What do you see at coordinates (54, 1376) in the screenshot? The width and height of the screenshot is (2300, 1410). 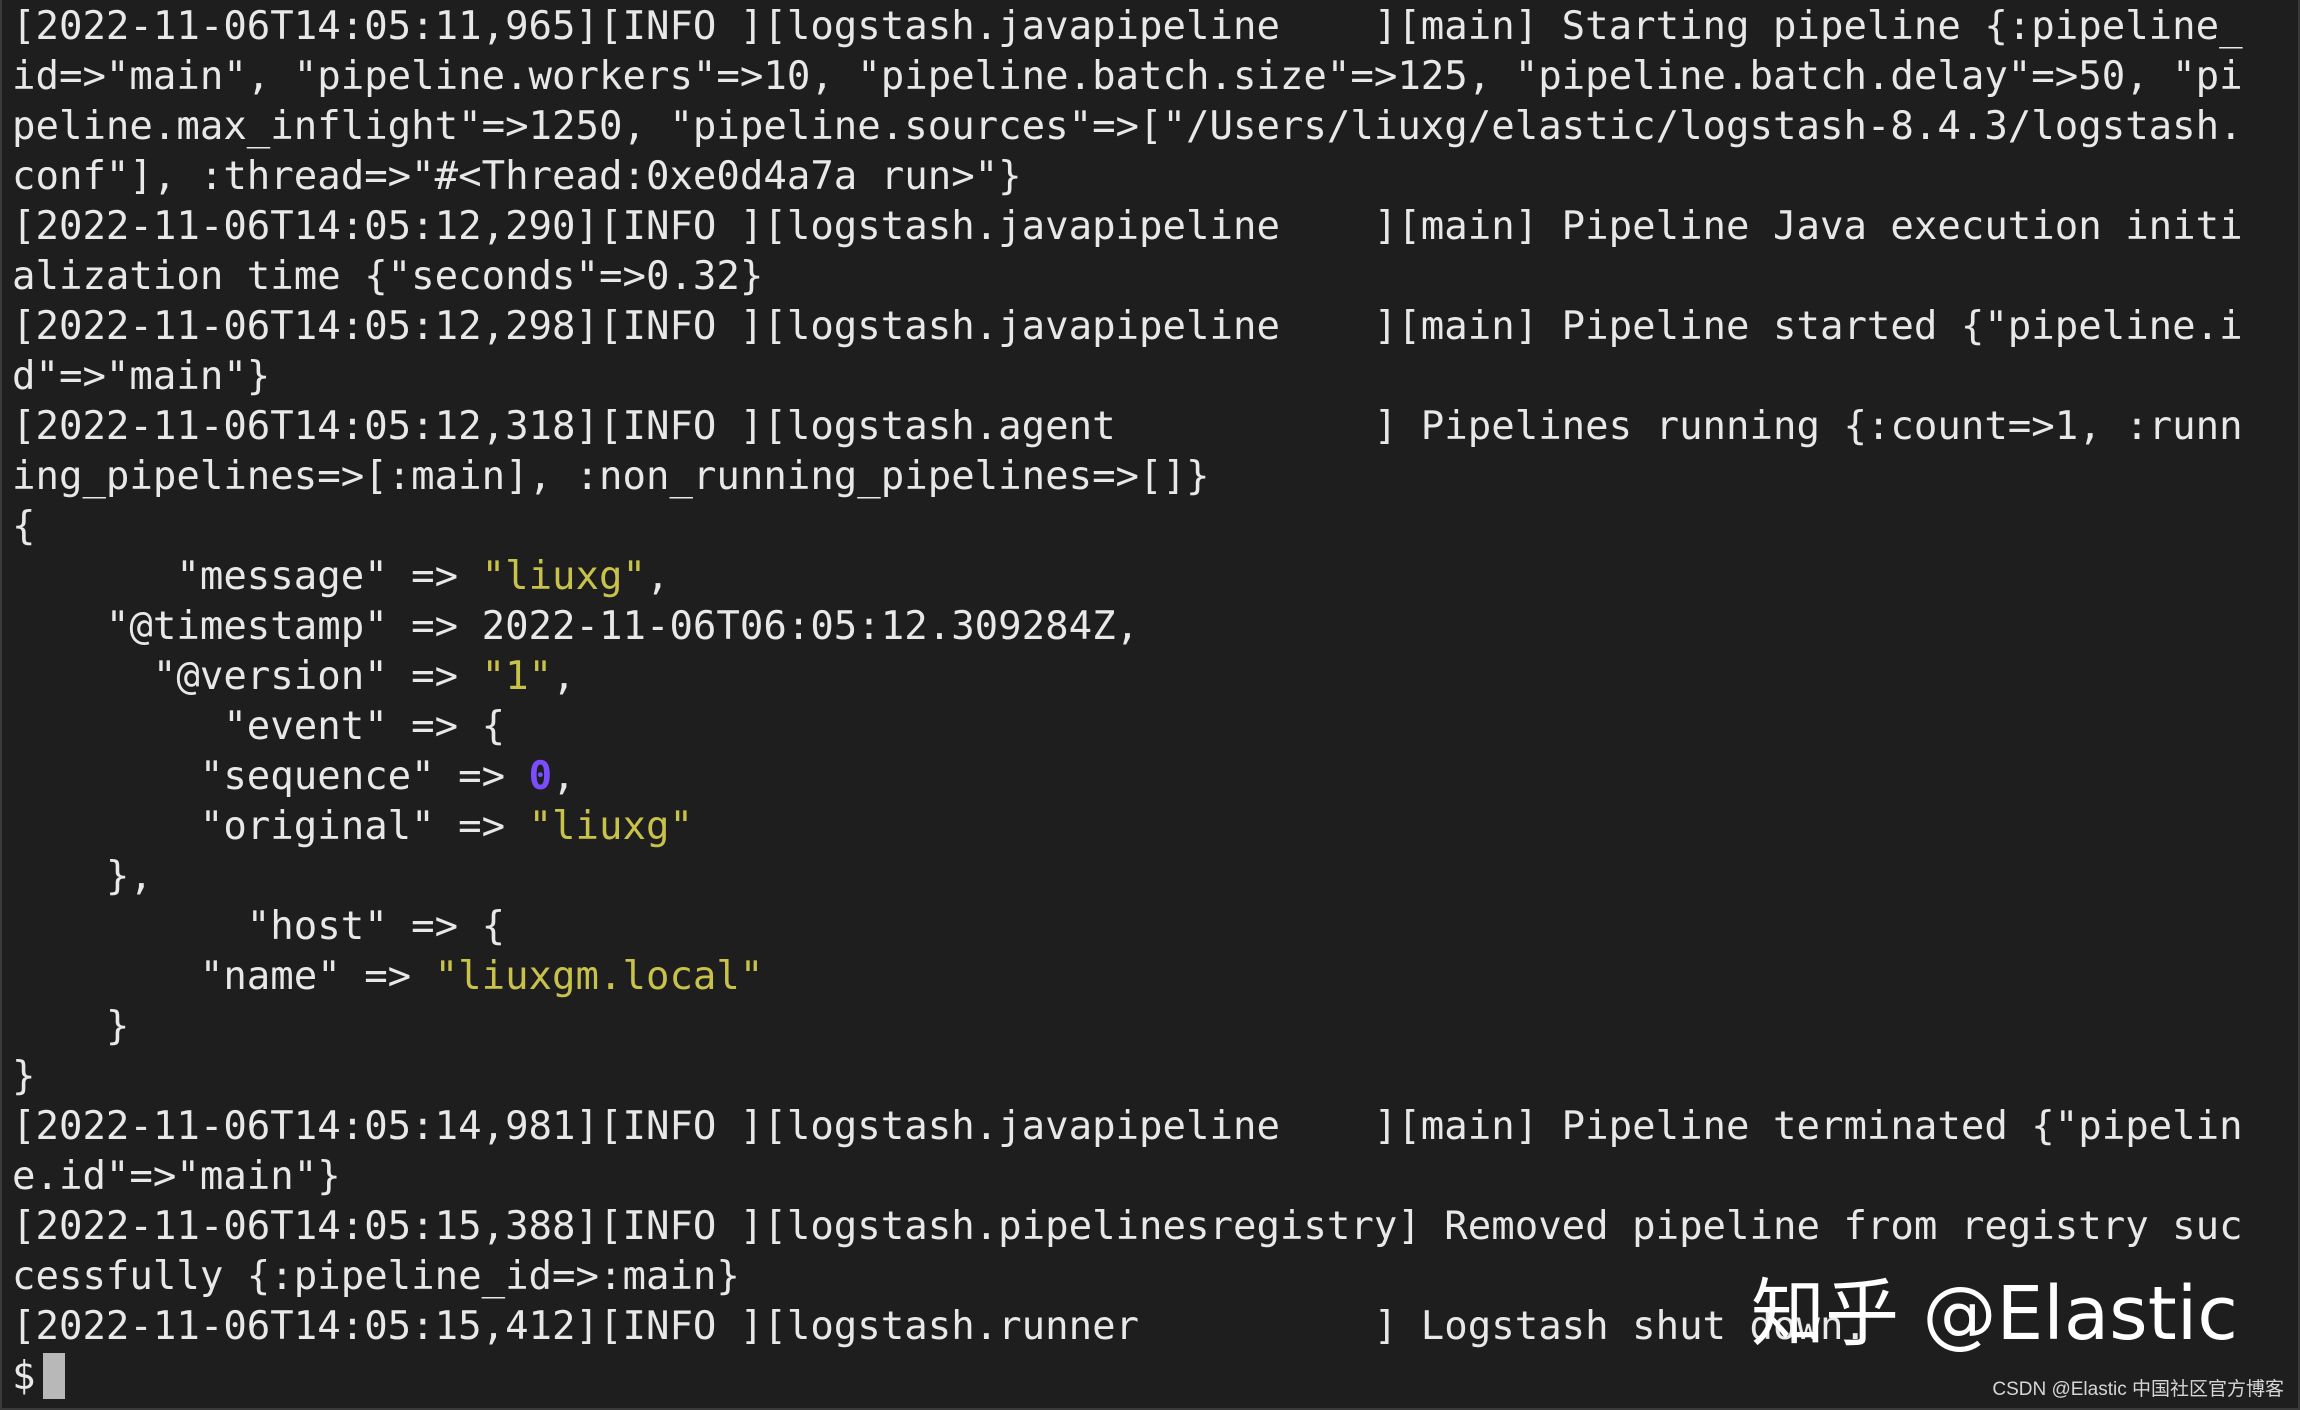 I see `cursor-block` at bounding box center [54, 1376].